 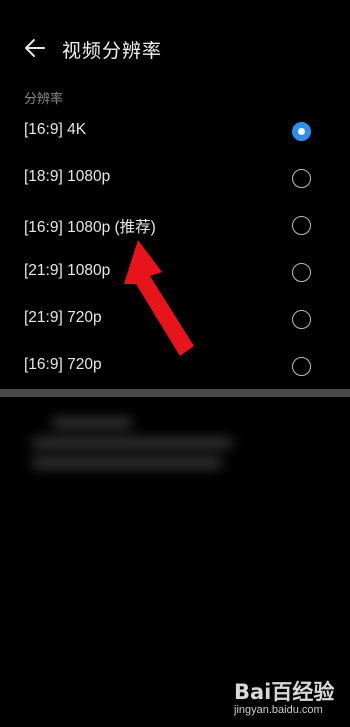 I want to click on resolution-option-21-9-720p: [21:9] 720p, so click(x=175, y=319).